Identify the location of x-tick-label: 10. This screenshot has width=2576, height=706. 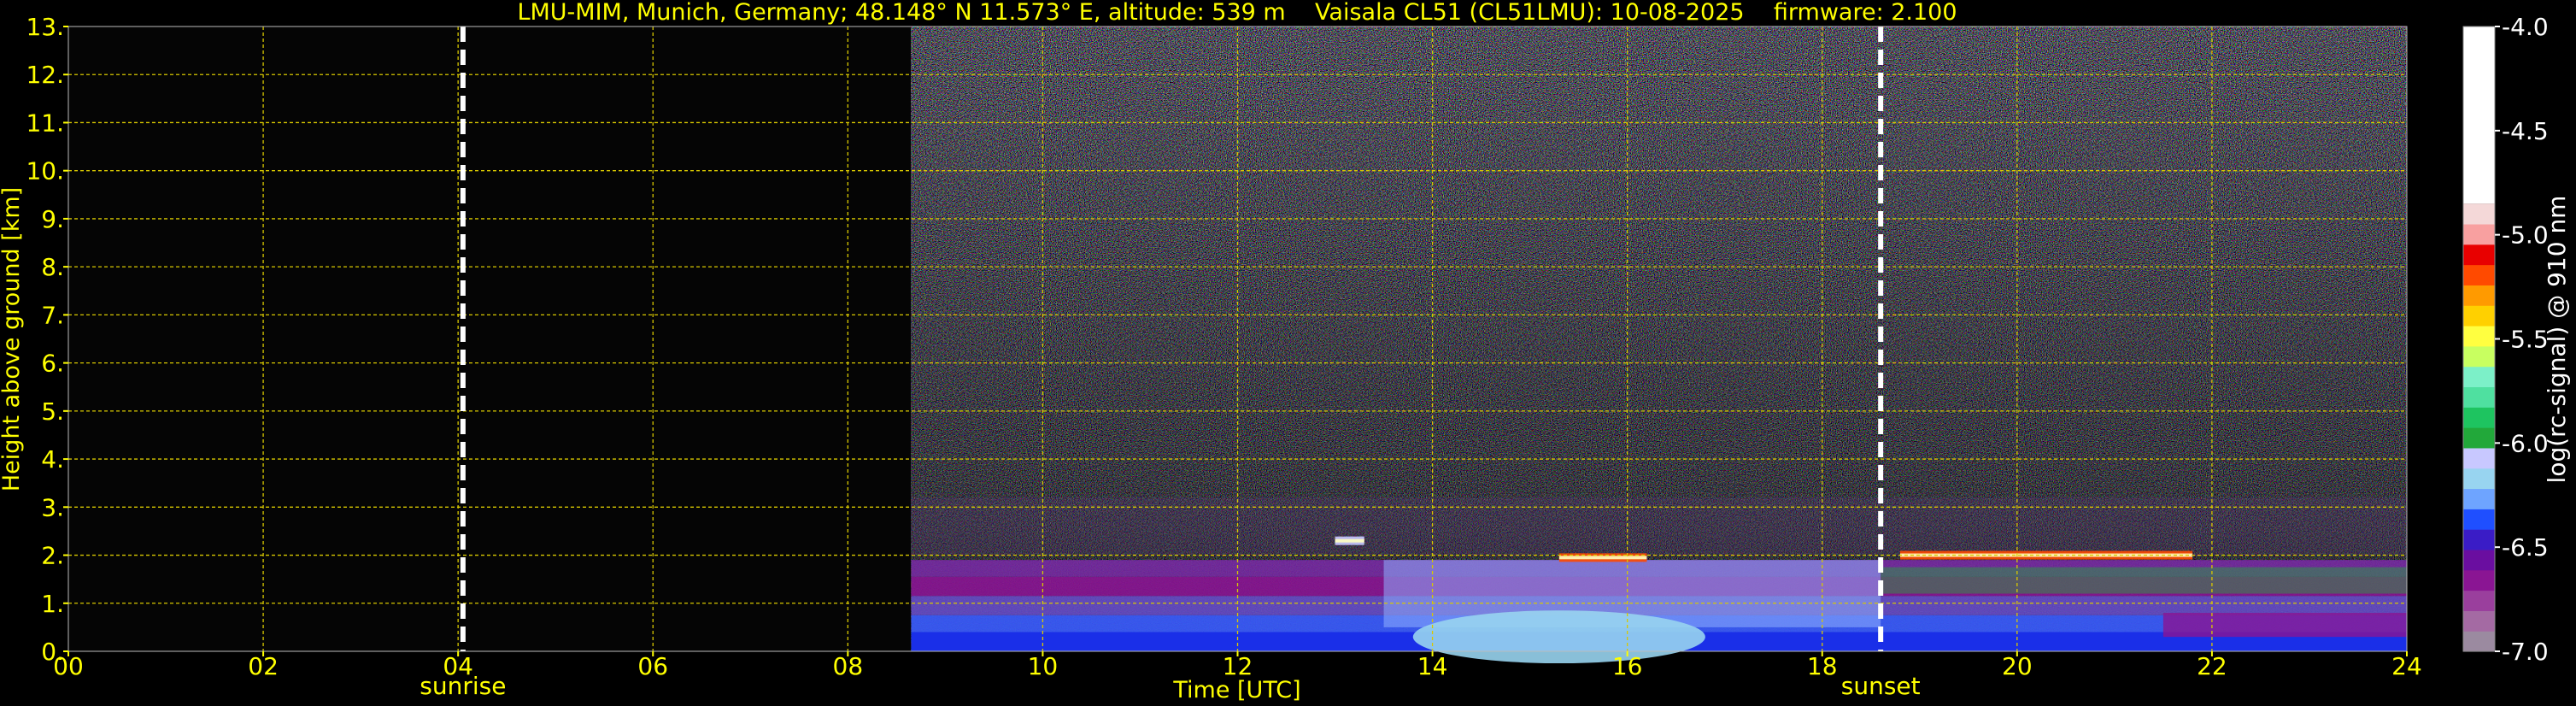
(1043, 666).